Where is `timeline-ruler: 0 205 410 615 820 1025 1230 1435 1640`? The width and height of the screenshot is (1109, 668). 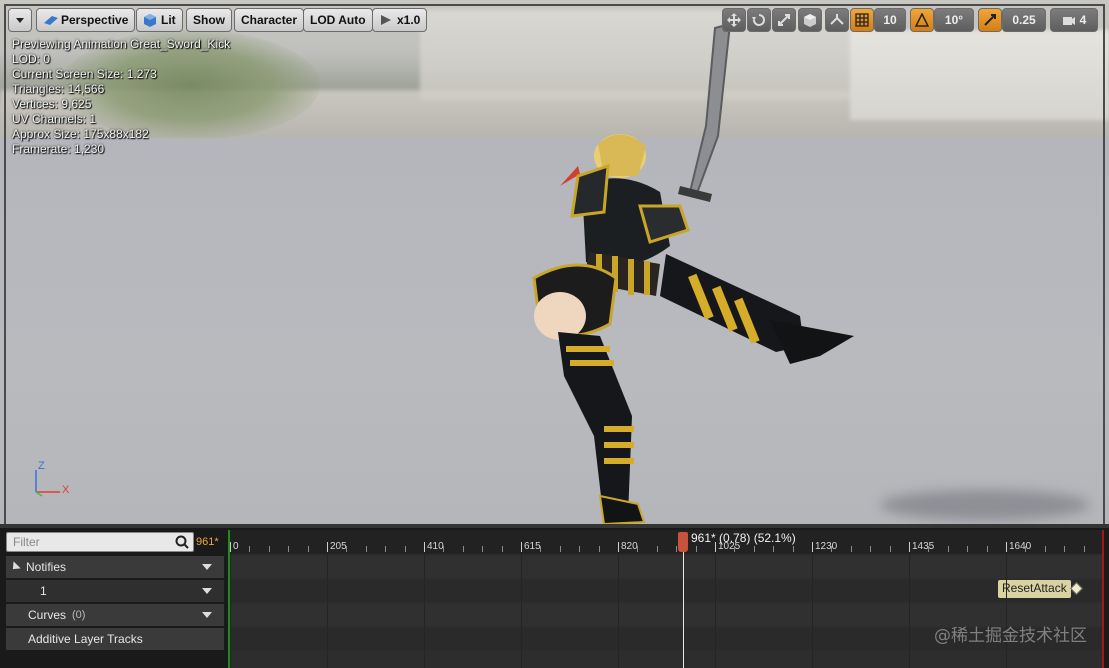 timeline-ruler: 0 205 410 615 820 1025 1230 1435 1640 is located at coordinates (666, 542).